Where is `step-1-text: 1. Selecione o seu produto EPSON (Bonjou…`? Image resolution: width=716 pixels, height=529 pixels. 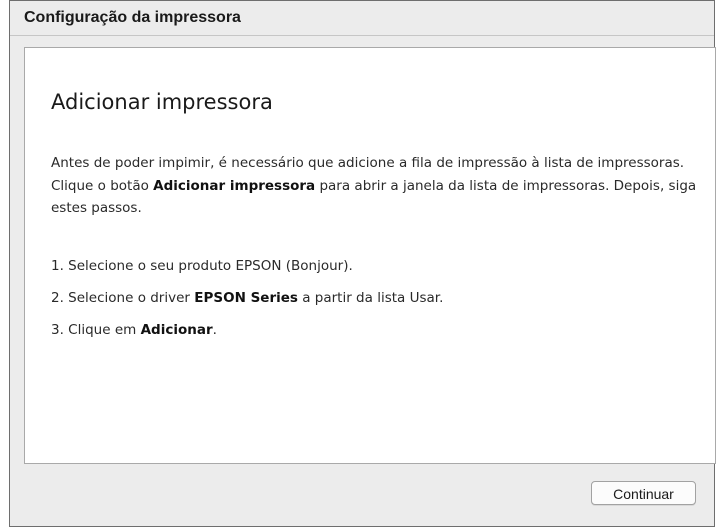
step-1-text: 1. Selecione o seu produto EPSON (Bonjou… is located at coordinates (202, 266).